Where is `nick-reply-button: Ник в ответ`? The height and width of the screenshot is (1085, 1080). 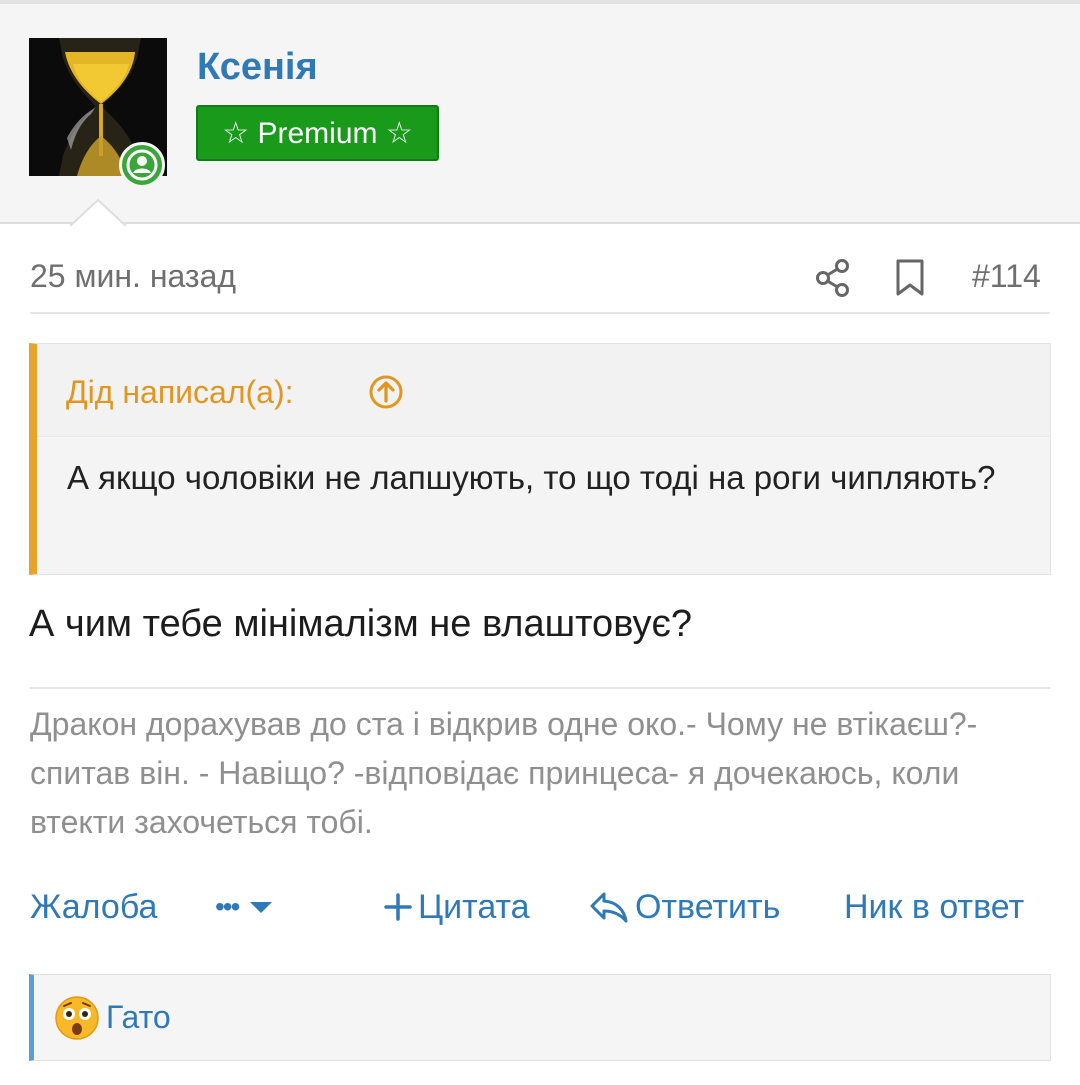
nick-reply-button: Ник в ответ is located at coordinates (934, 907).